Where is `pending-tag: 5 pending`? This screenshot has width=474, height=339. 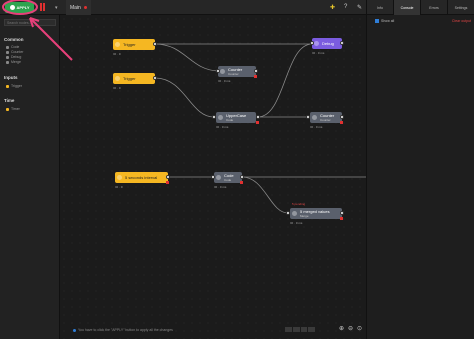
pending-tag: 5 pending is located at coordinates (299, 204).